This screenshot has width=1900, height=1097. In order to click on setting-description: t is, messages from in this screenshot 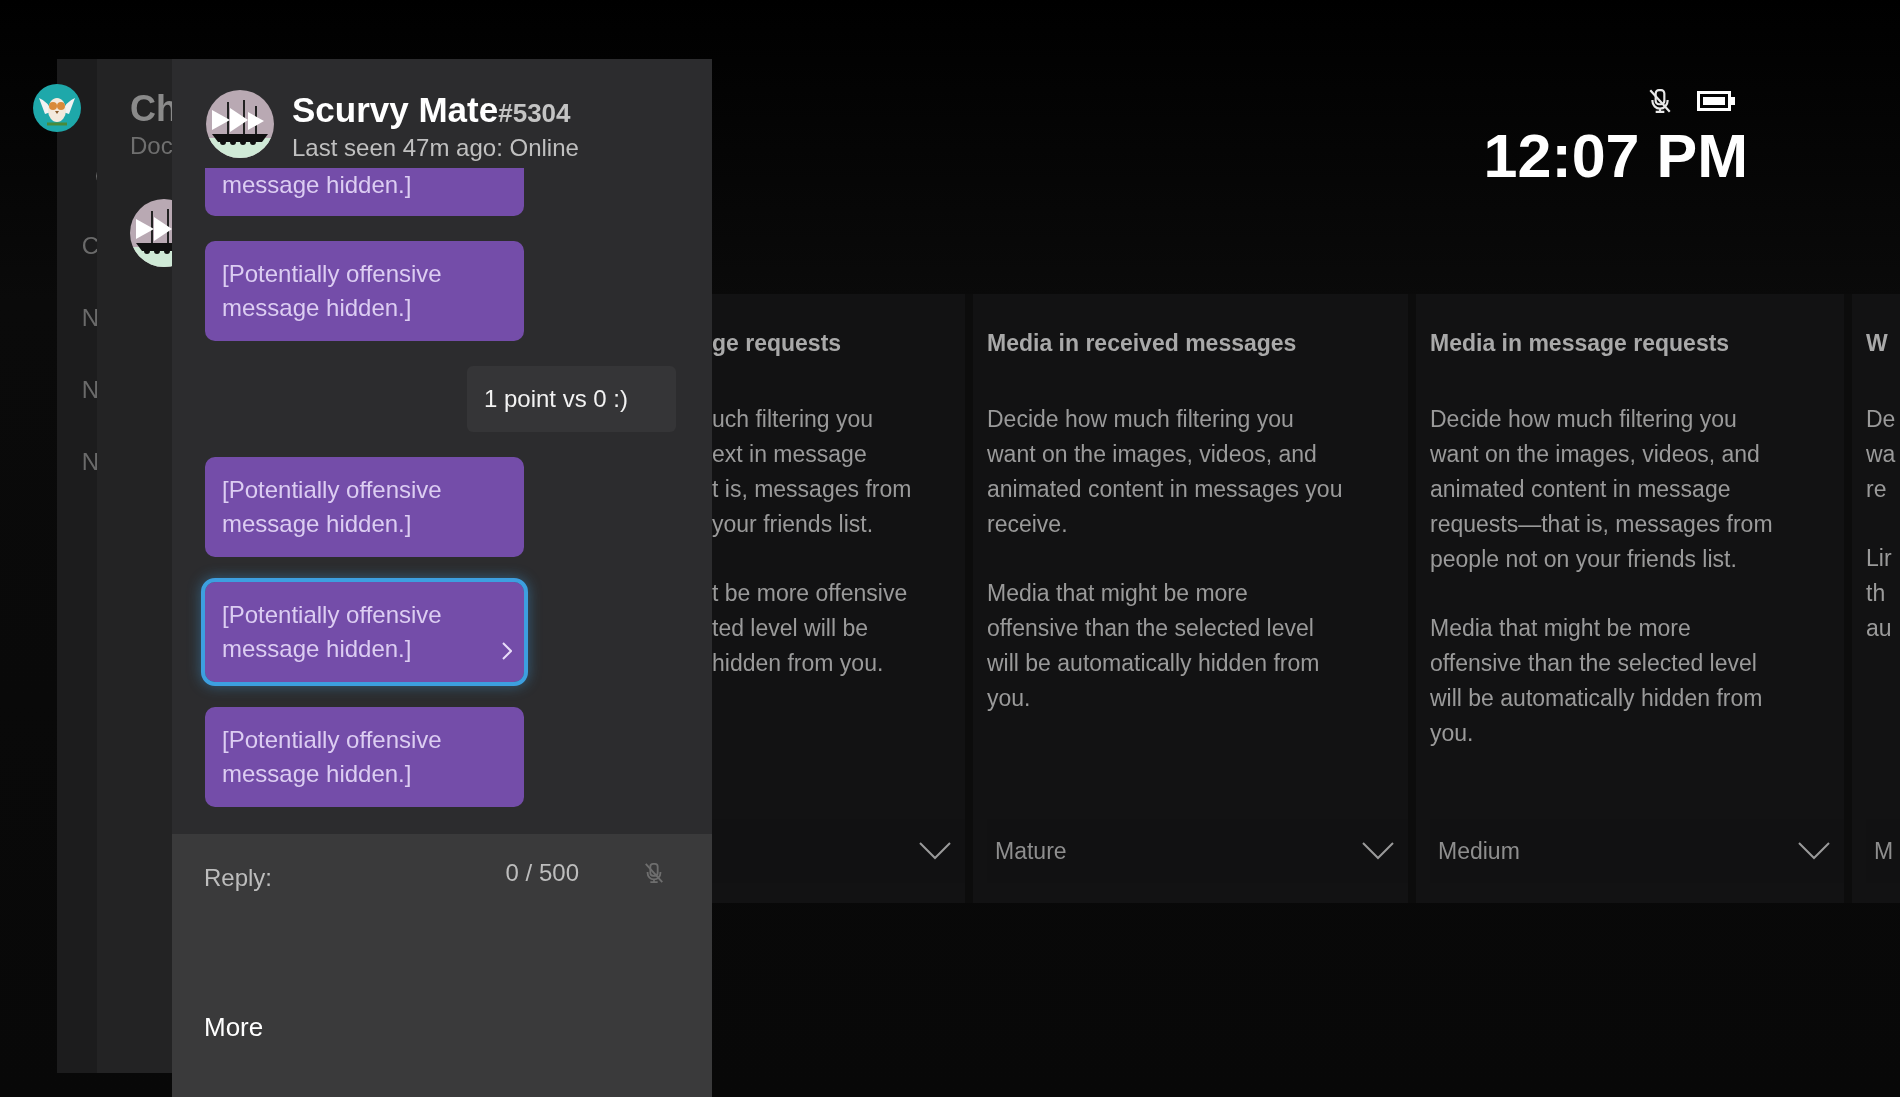, I will do `click(812, 489)`.